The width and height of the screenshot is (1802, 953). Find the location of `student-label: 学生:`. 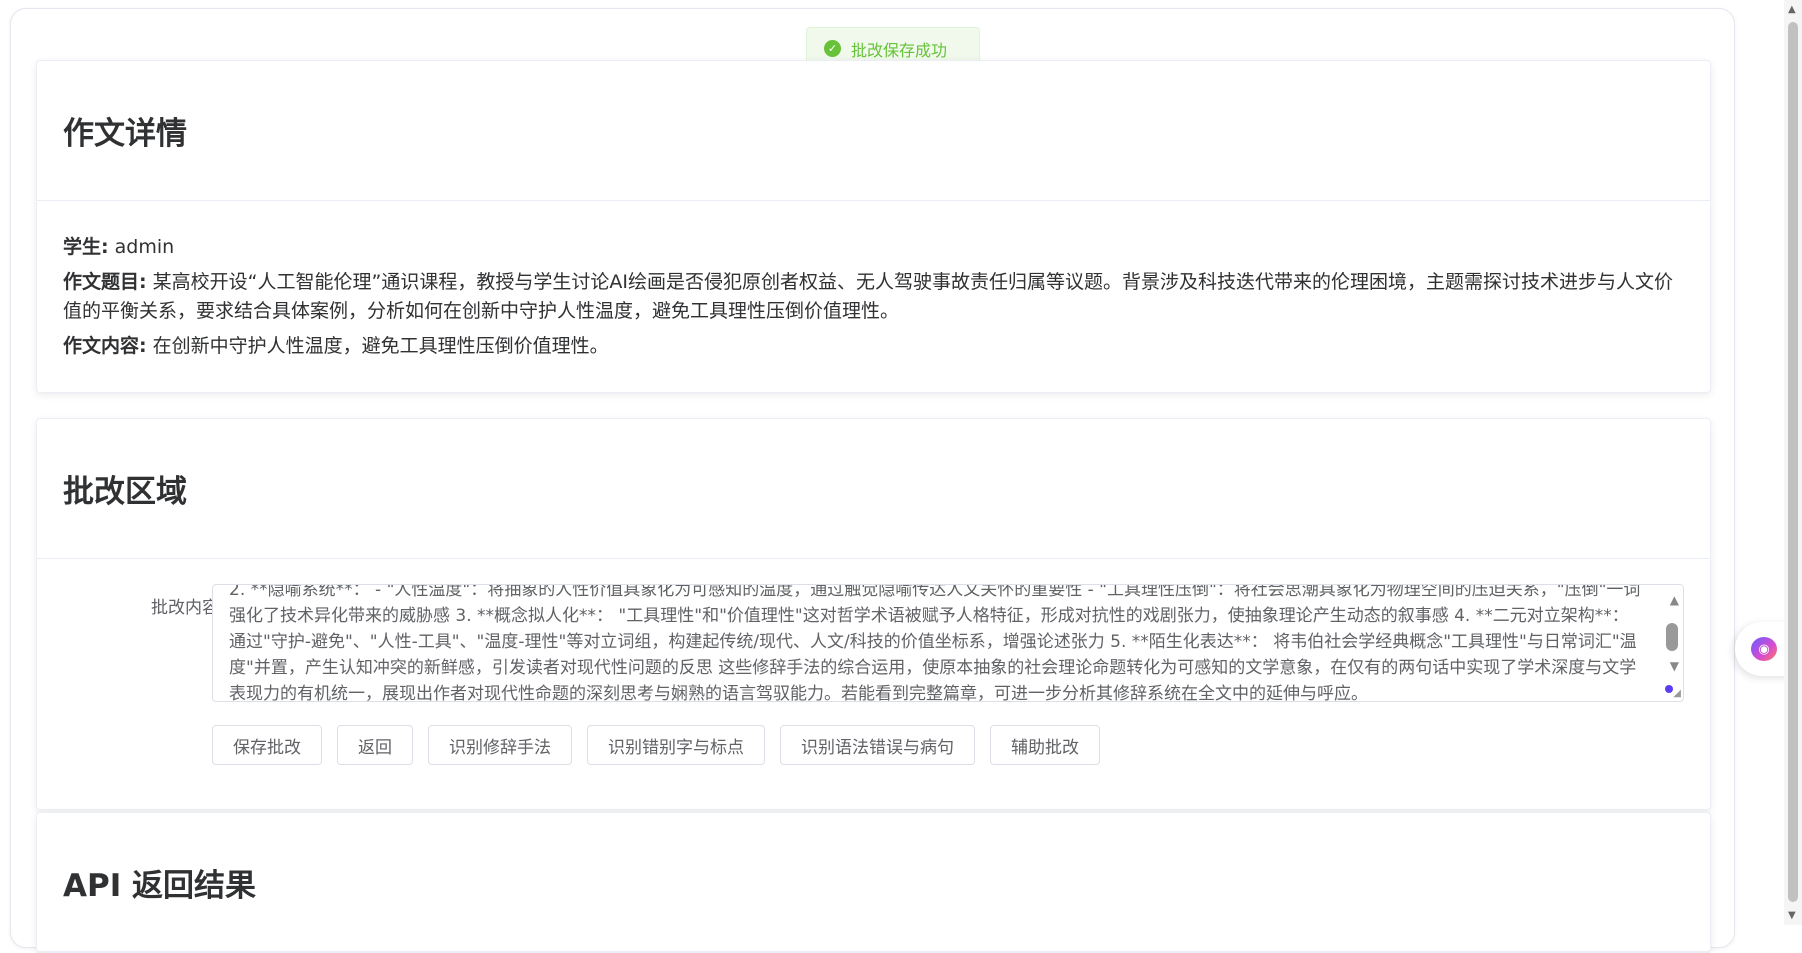

student-label: 学生: is located at coordinates (86, 247).